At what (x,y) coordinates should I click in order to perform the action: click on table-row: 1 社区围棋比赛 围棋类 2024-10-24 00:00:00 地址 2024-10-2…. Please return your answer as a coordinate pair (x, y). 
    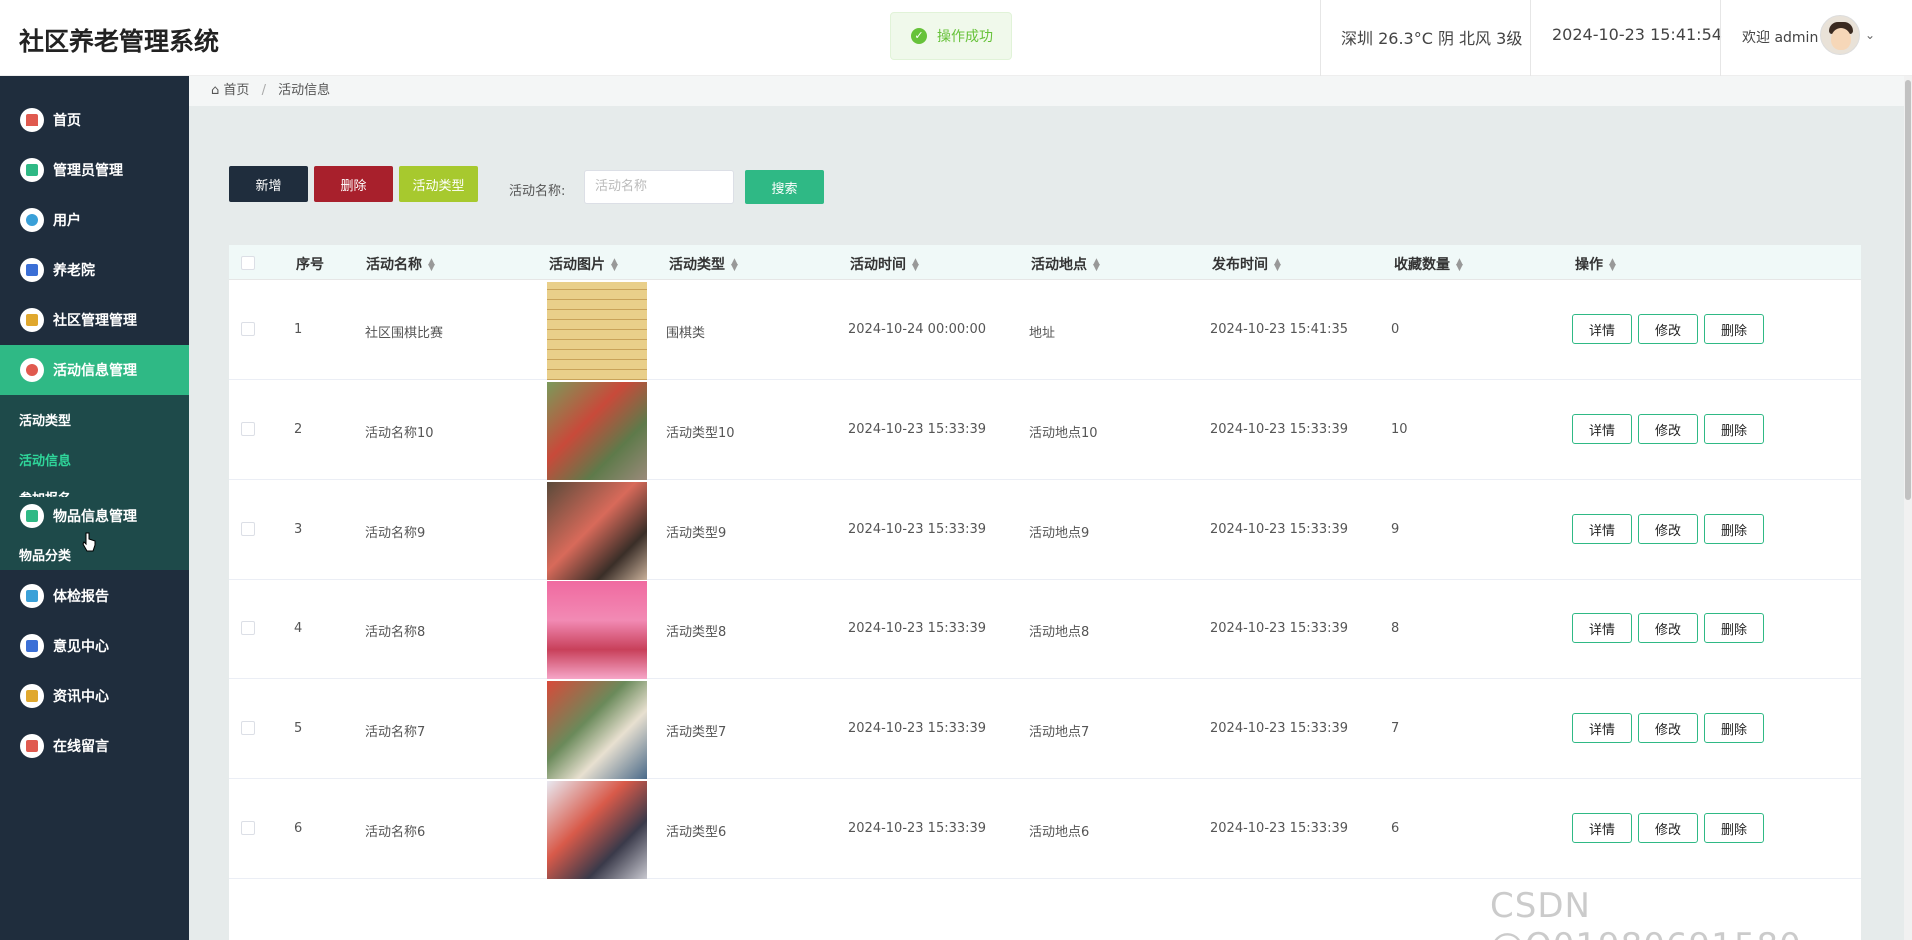
    Looking at the image, I should click on (1045, 330).